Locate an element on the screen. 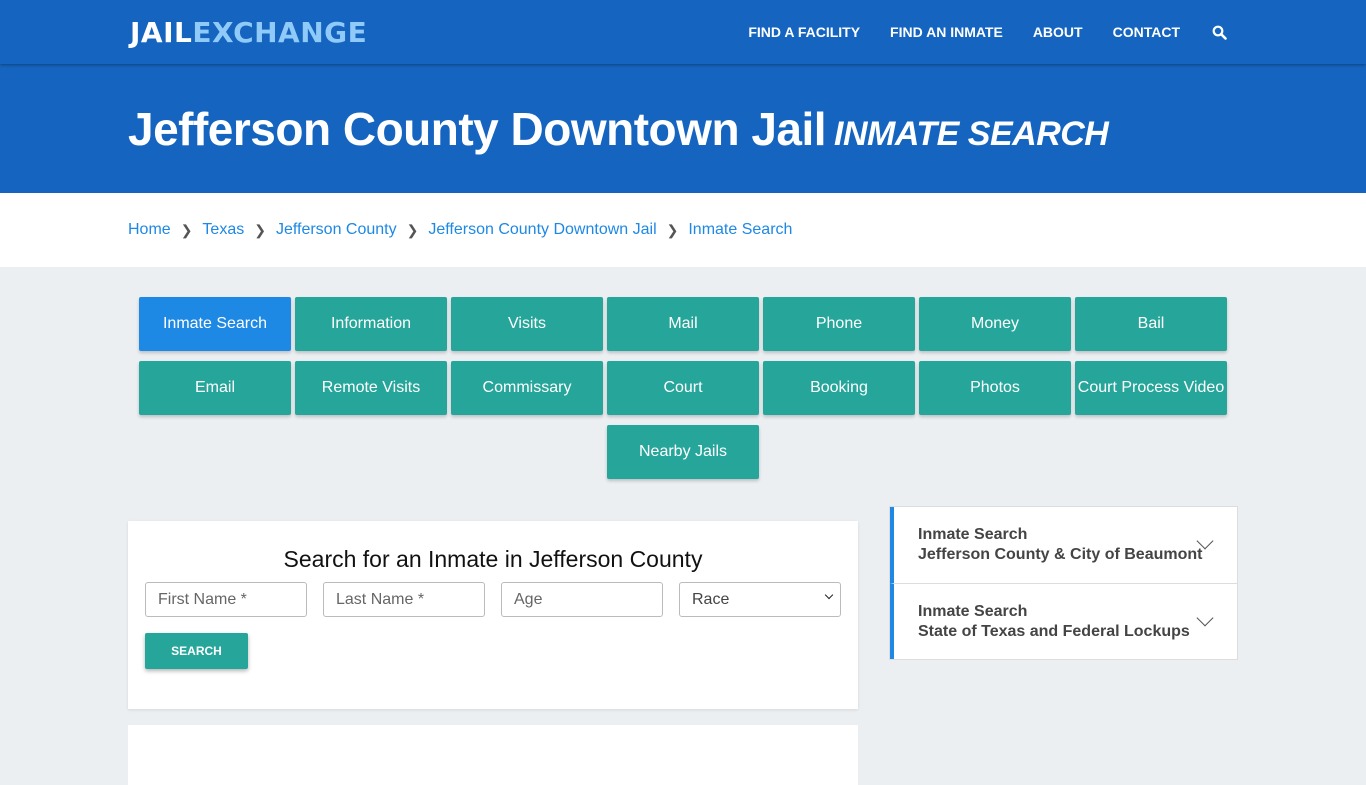  page-title-text: Jefferson County Downtown Jail is located at coordinates (477, 128).